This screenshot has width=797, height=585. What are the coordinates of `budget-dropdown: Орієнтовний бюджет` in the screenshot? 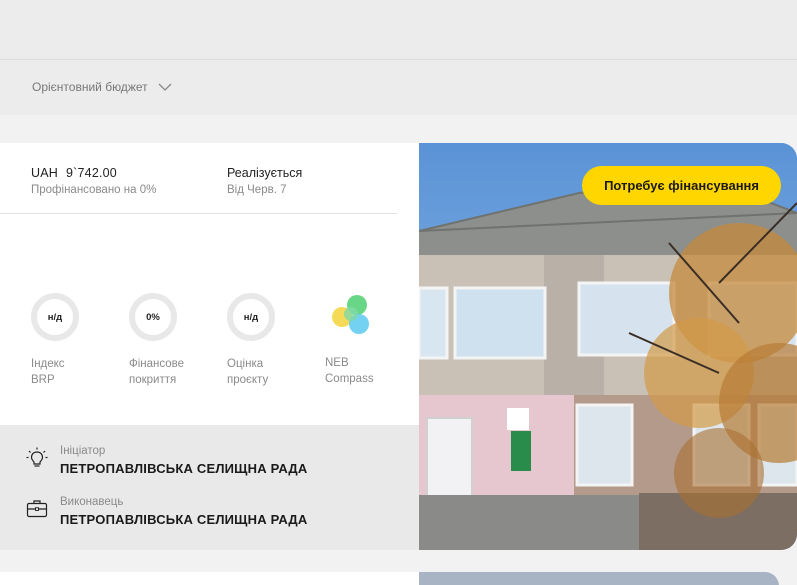 It's located at (102, 87).